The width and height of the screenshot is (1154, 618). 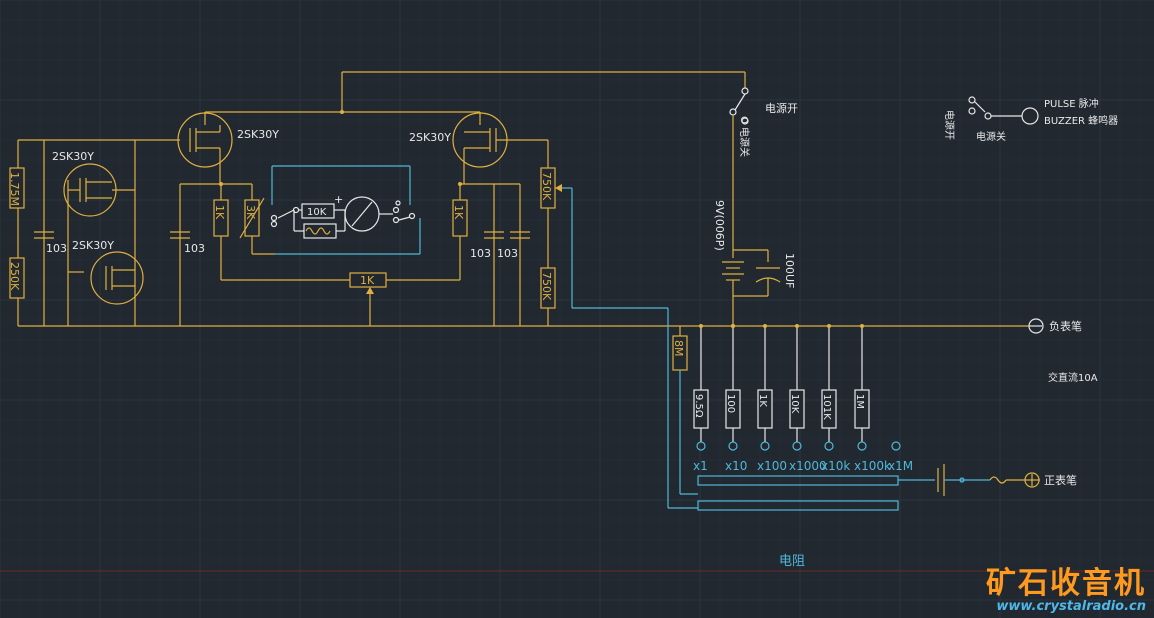 I want to click on transistor-q3-label: 2SK30Y, so click(x=258, y=134).